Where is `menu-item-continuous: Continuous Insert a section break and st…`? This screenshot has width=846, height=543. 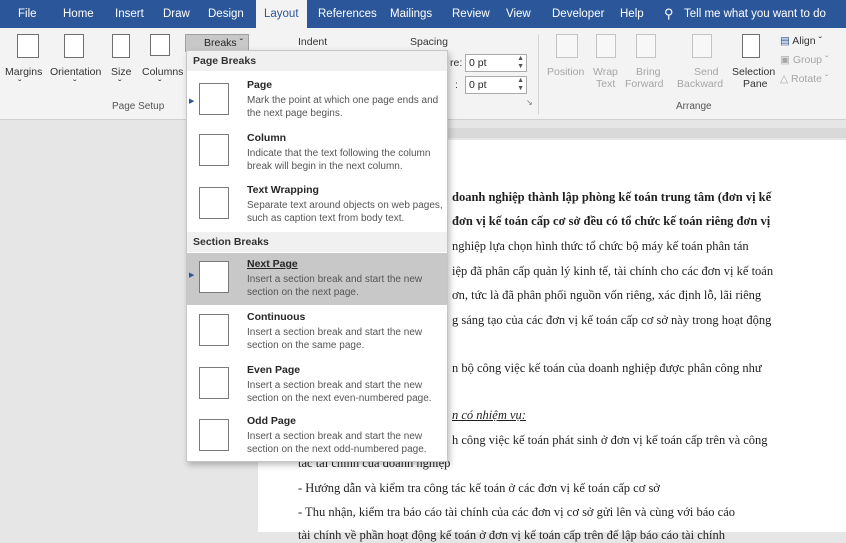
menu-item-continuous: Continuous Insert a section break and st… is located at coordinates (317, 332).